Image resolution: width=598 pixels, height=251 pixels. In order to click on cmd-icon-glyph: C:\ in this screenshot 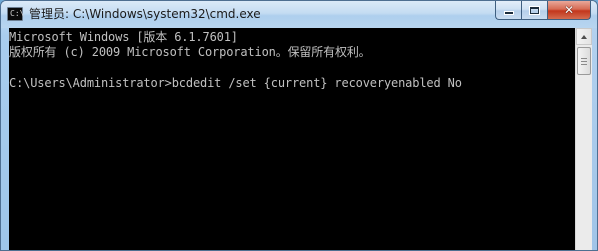, I will do `click(17, 13)`.